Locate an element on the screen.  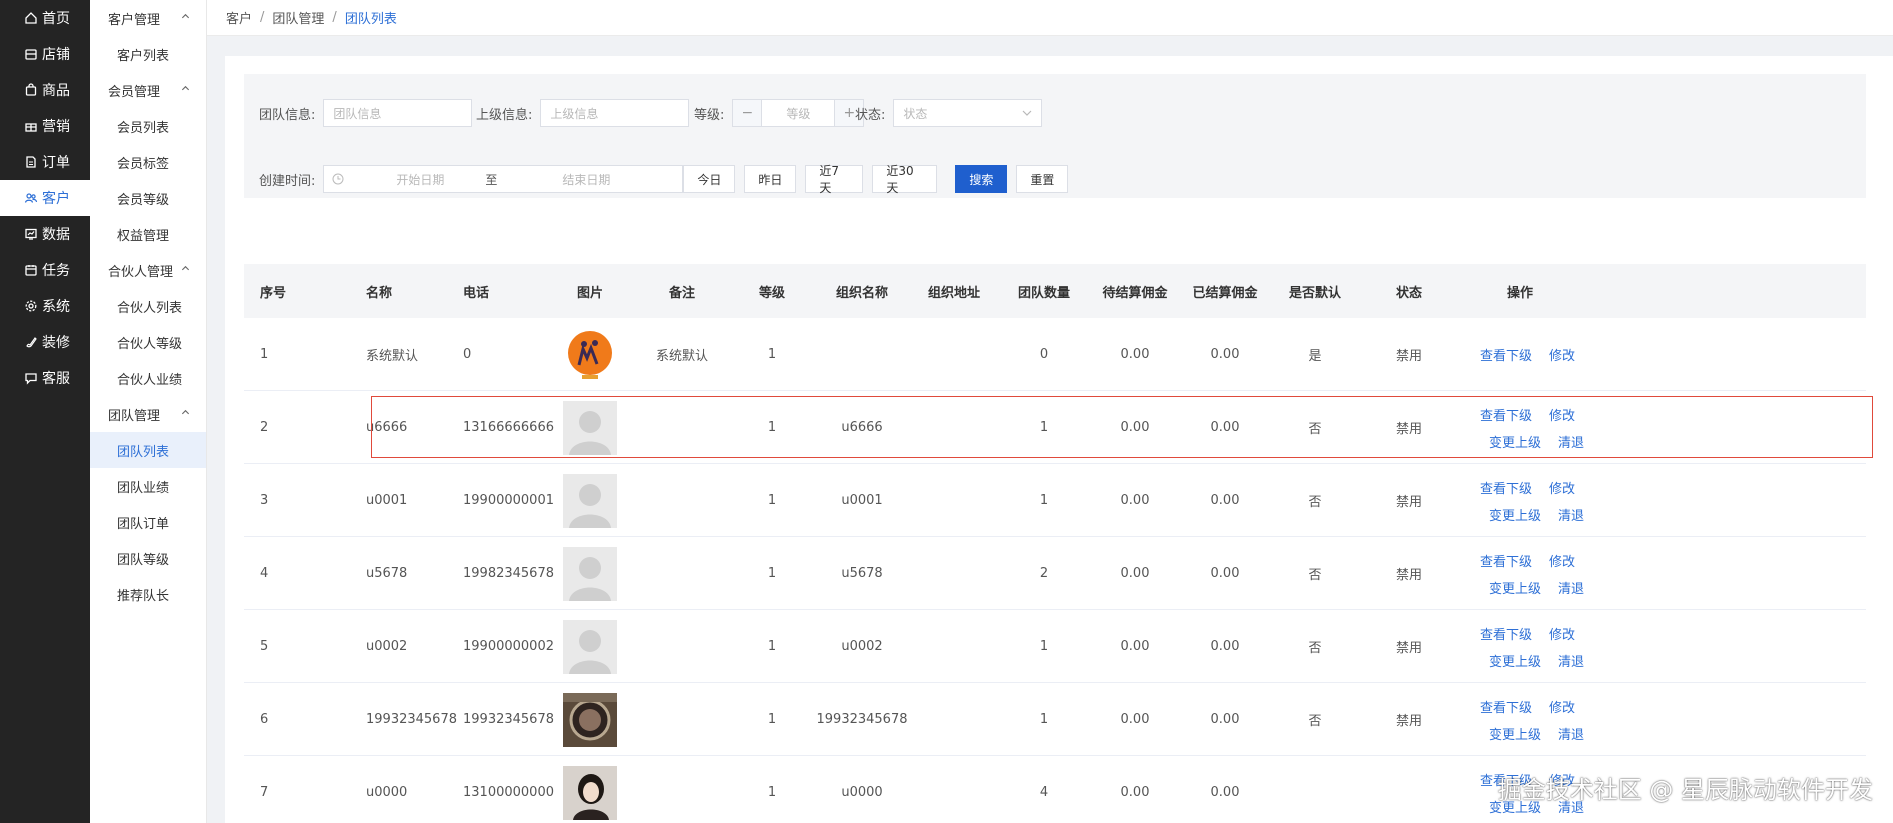
nav-group-0: 客户管理 is located at coordinates (148, 18).